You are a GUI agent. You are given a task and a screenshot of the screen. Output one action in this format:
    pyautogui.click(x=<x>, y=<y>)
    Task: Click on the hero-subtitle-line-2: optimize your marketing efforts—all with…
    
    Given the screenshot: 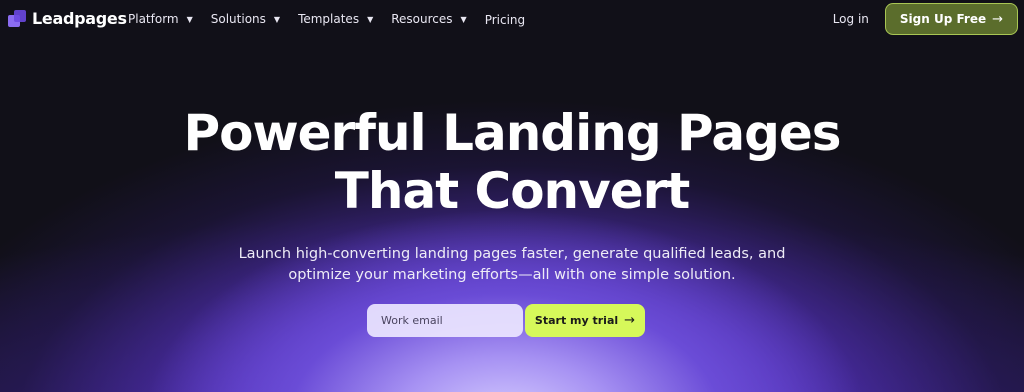 What is the action you would take?
    pyautogui.click(x=512, y=275)
    